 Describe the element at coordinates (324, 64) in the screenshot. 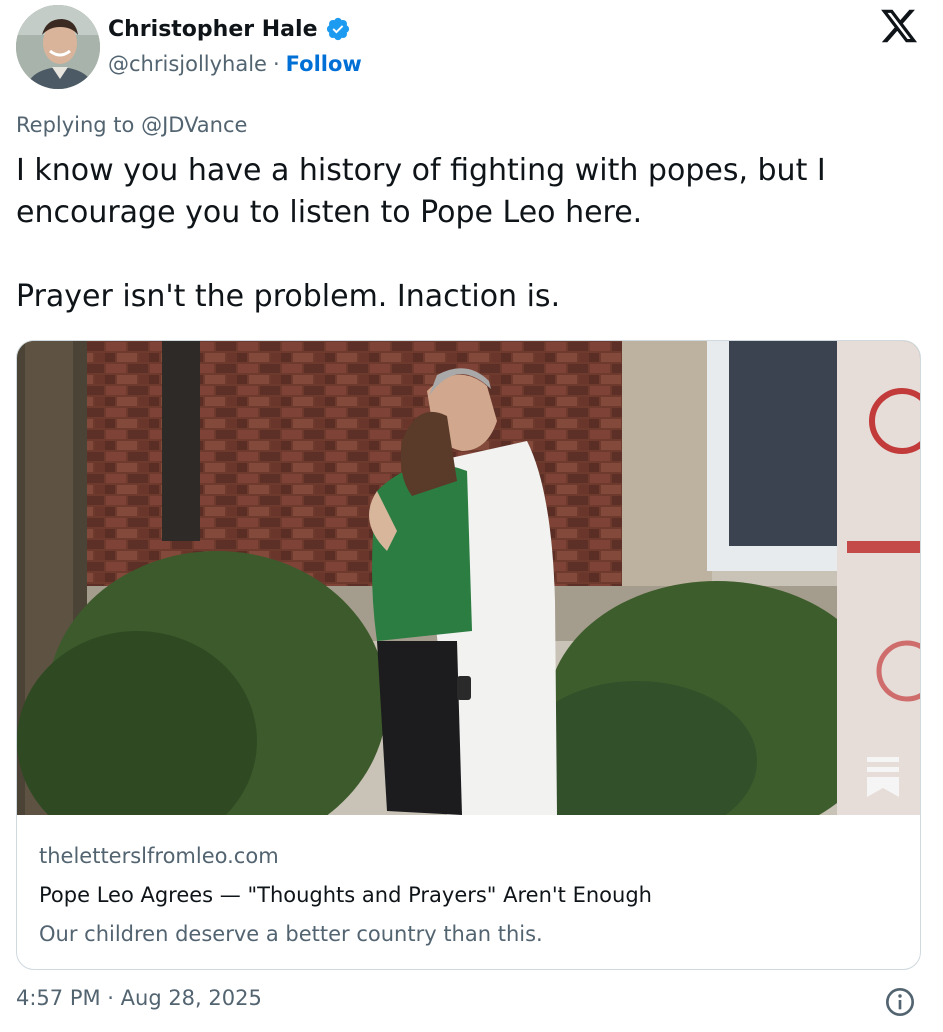

I see `follow-button: Follow` at that location.